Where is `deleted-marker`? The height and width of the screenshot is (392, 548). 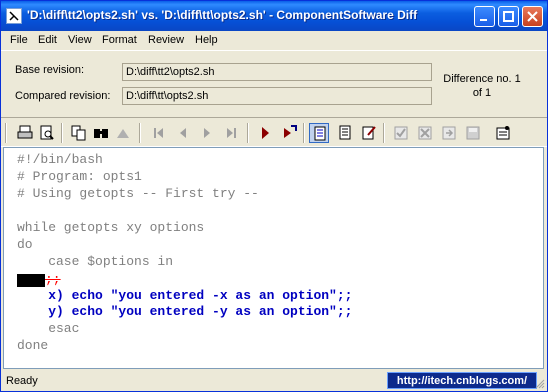 deleted-marker is located at coordinates (31, 280).